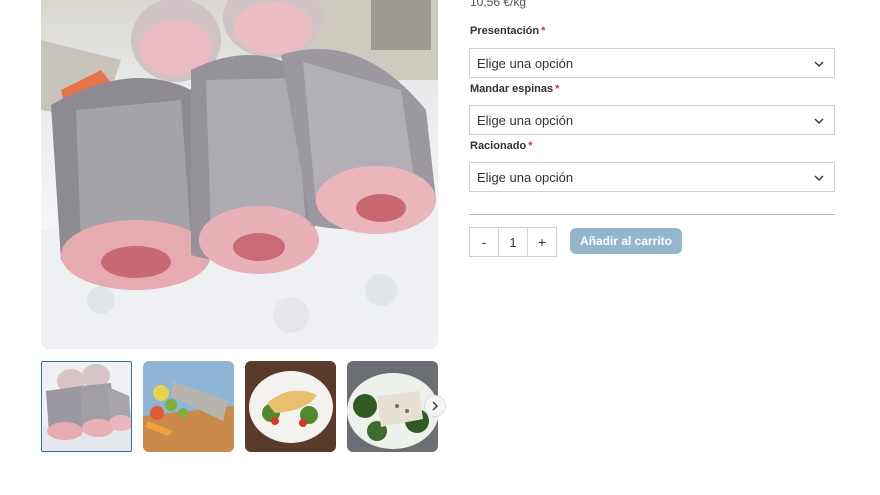 This screenshot has width=880, height=495. I want to click on gallery-next-button, so click(435, 406).